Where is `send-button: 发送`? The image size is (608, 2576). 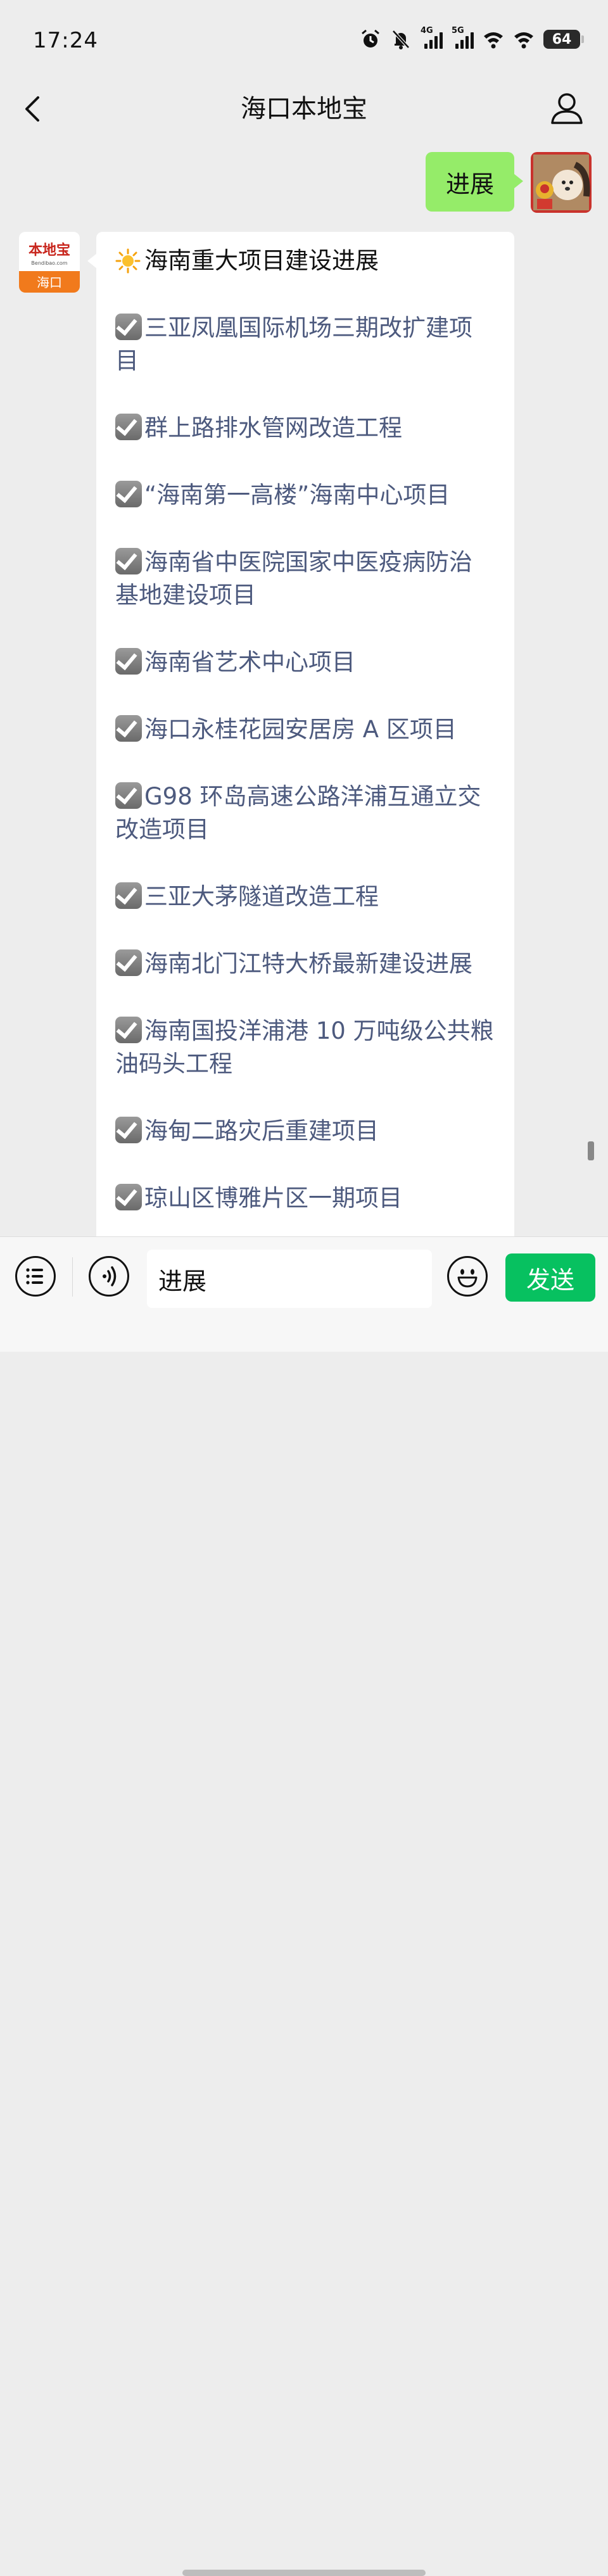
send-button: 发送 is located at coordinates (550, 1277).